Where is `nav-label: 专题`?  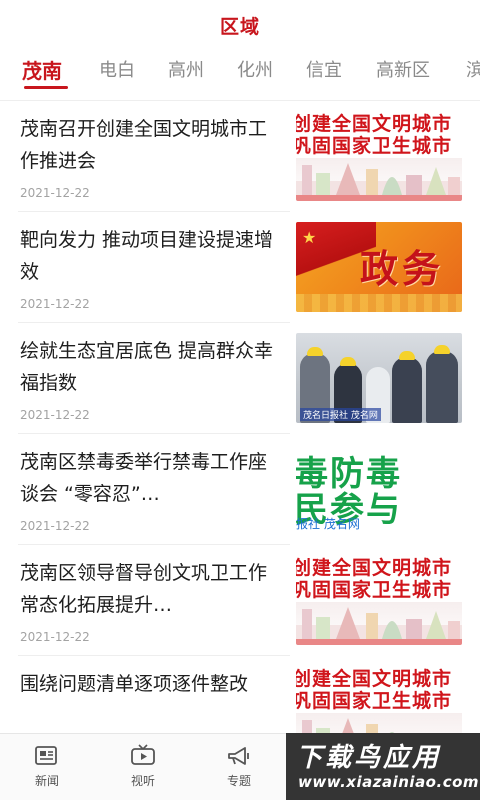 nav-label: 专题 is located at coordinates (238, 781).